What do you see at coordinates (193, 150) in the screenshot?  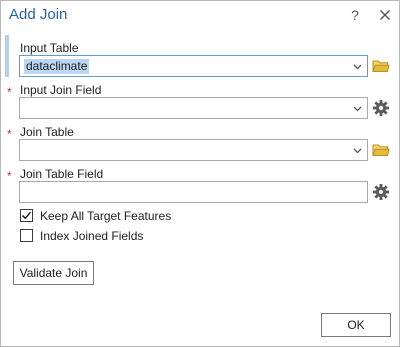 I see `join-table-dropdown` at bounding box center [193, 150].